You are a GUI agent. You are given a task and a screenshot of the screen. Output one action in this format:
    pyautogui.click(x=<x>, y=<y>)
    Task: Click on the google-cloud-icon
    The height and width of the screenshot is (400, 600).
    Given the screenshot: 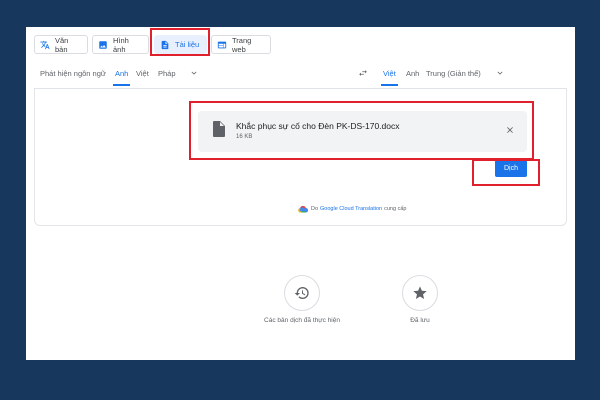 What is the action you would take?
    pyautogui.click(x=303, y=209)
    